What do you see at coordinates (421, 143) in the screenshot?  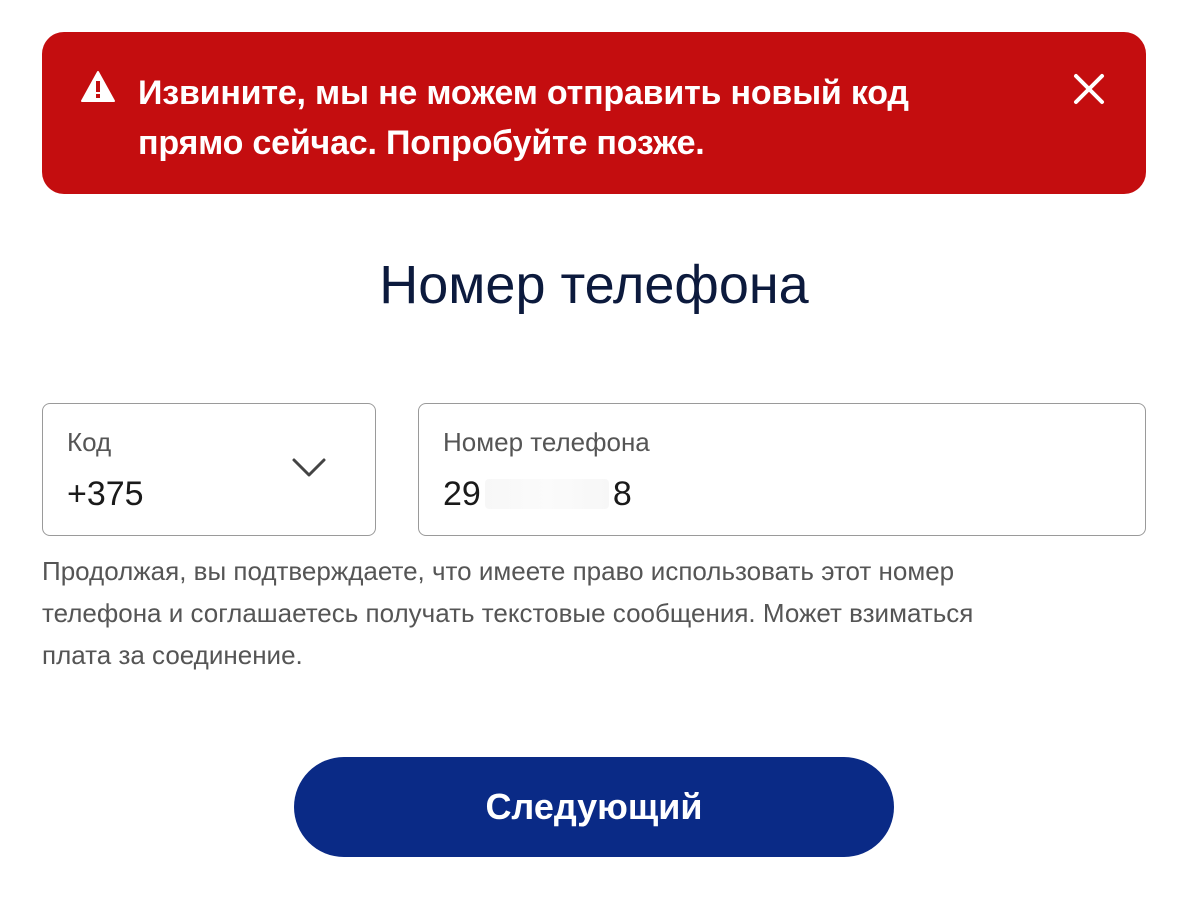 I see `alert-message-line-2: прямо сейчас. Попробуйте позже.` at bounding box center [421, 143].